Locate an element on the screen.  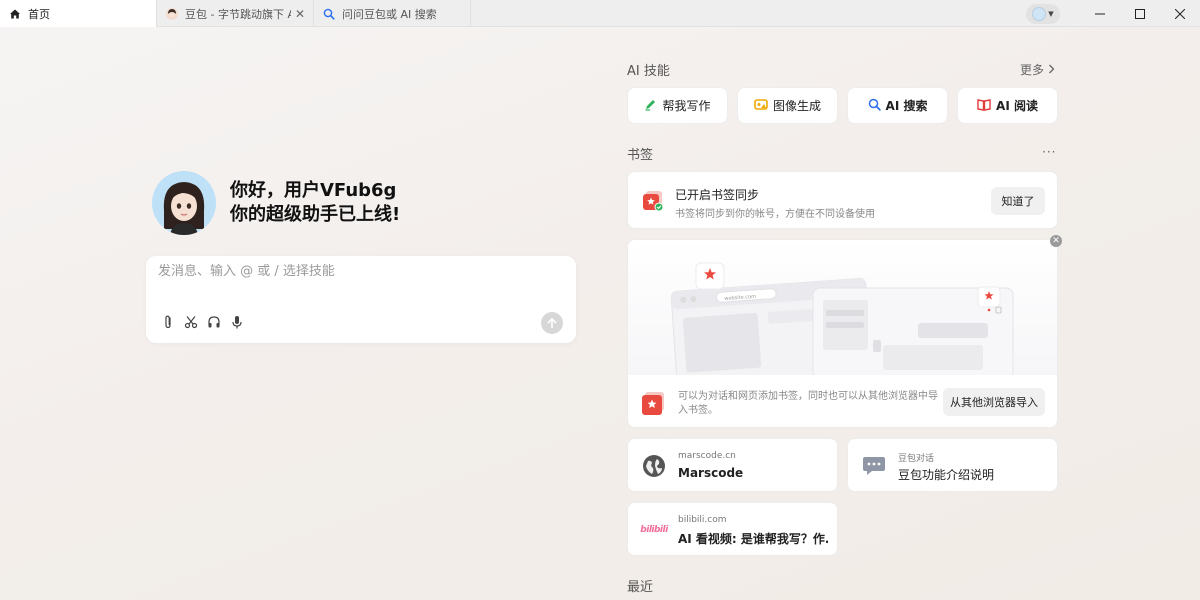
doubao-avatar-icon is located at coordinates (172, 14).